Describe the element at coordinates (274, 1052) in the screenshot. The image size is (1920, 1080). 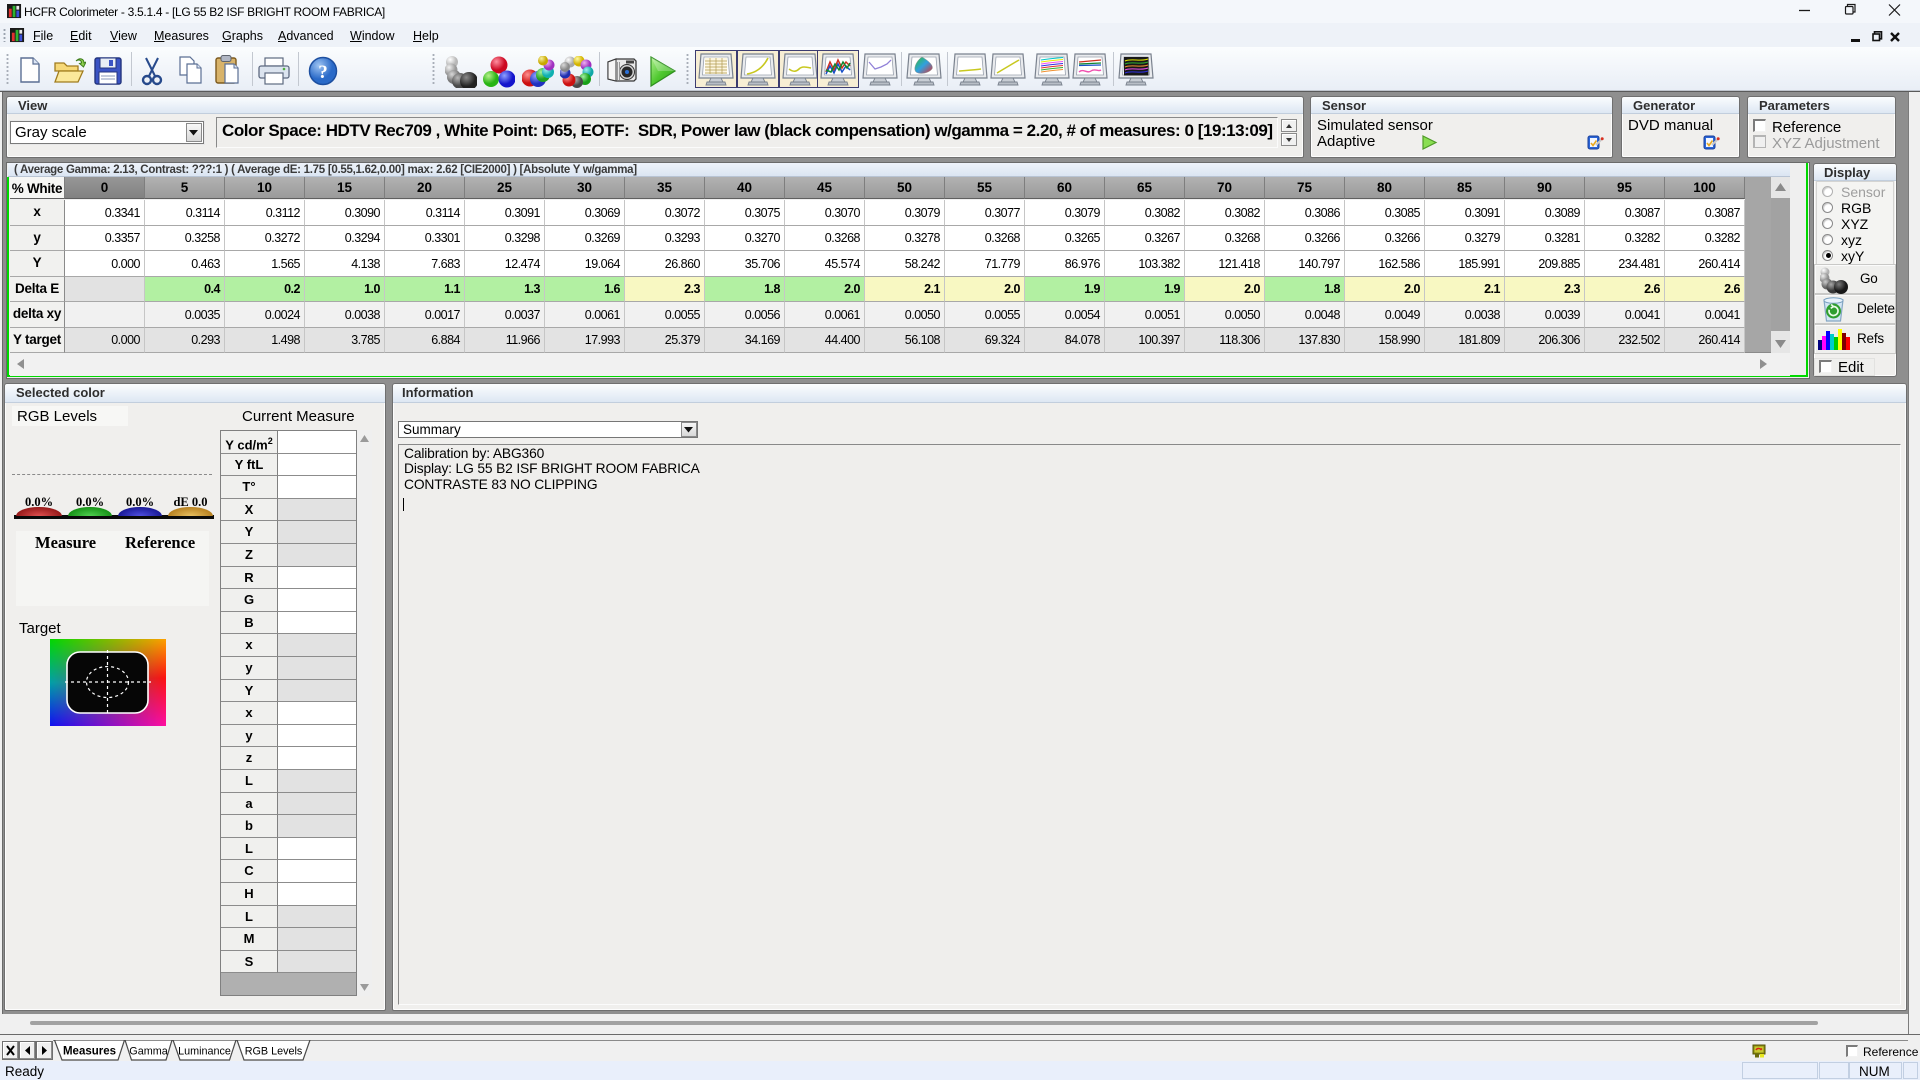
I see `svg-text: RGB Levels` at that location.